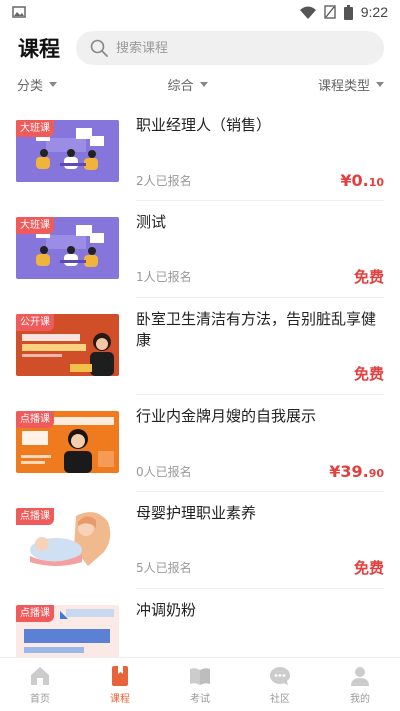 The width and height of the screenshot is (400, 711). Describe the element at coordinates (260, 157) in the screenshot. I see `course-info: 职业经理人（销售） 2人已报名 ¥0.10` at that location.